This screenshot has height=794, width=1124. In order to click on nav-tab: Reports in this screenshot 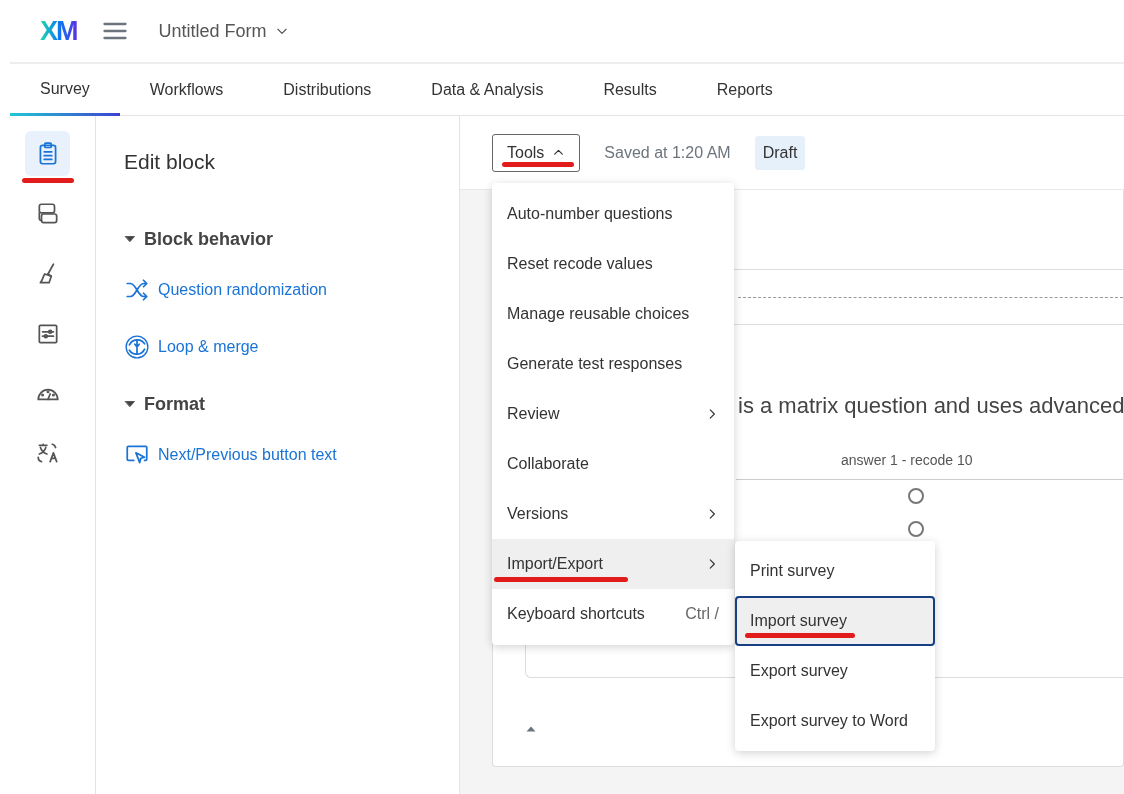, I will do `click(744, 90)`.